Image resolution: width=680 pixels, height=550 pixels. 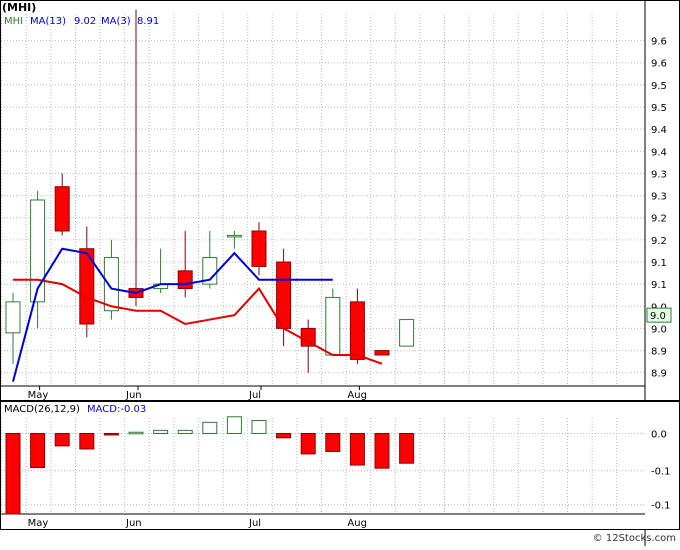 What do you see at coordinates (48, 21) in the screenshot?
I see `legend-ma13-label: MA(13)` at bounding box center [48, 21].